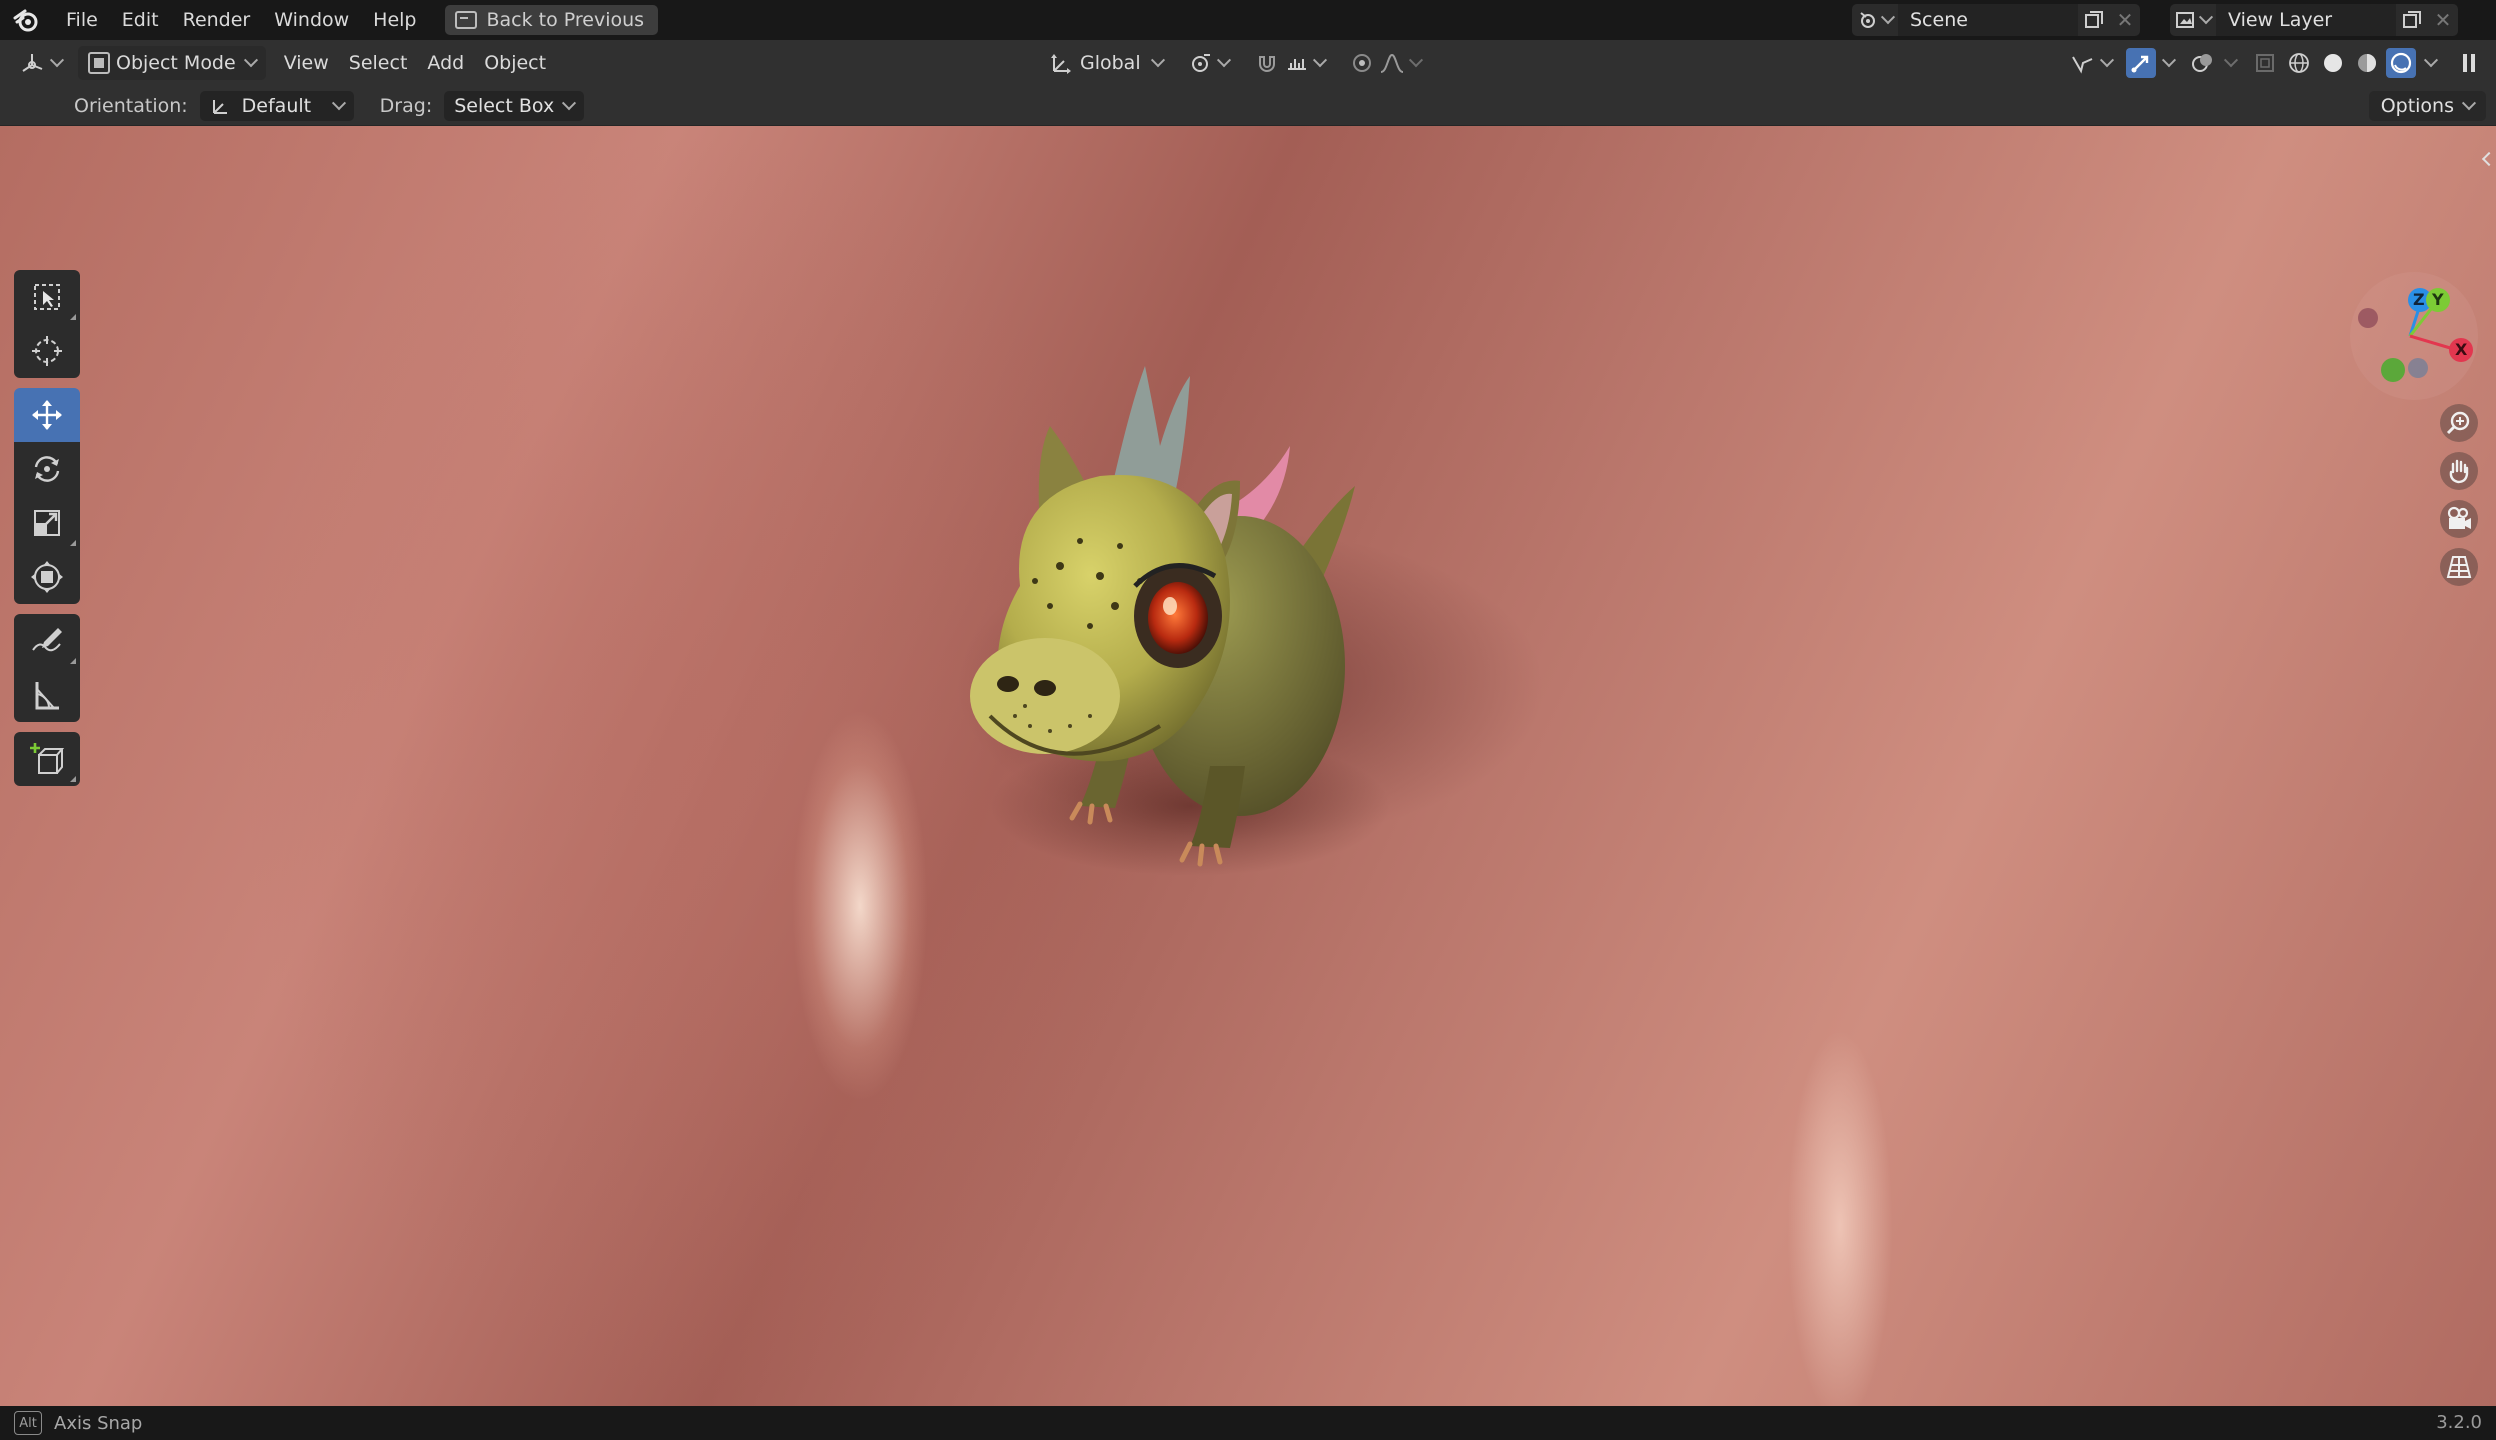 This screenshot has height=1440, width=2496. I want to click on menu-object: Object, so click(515, 63).